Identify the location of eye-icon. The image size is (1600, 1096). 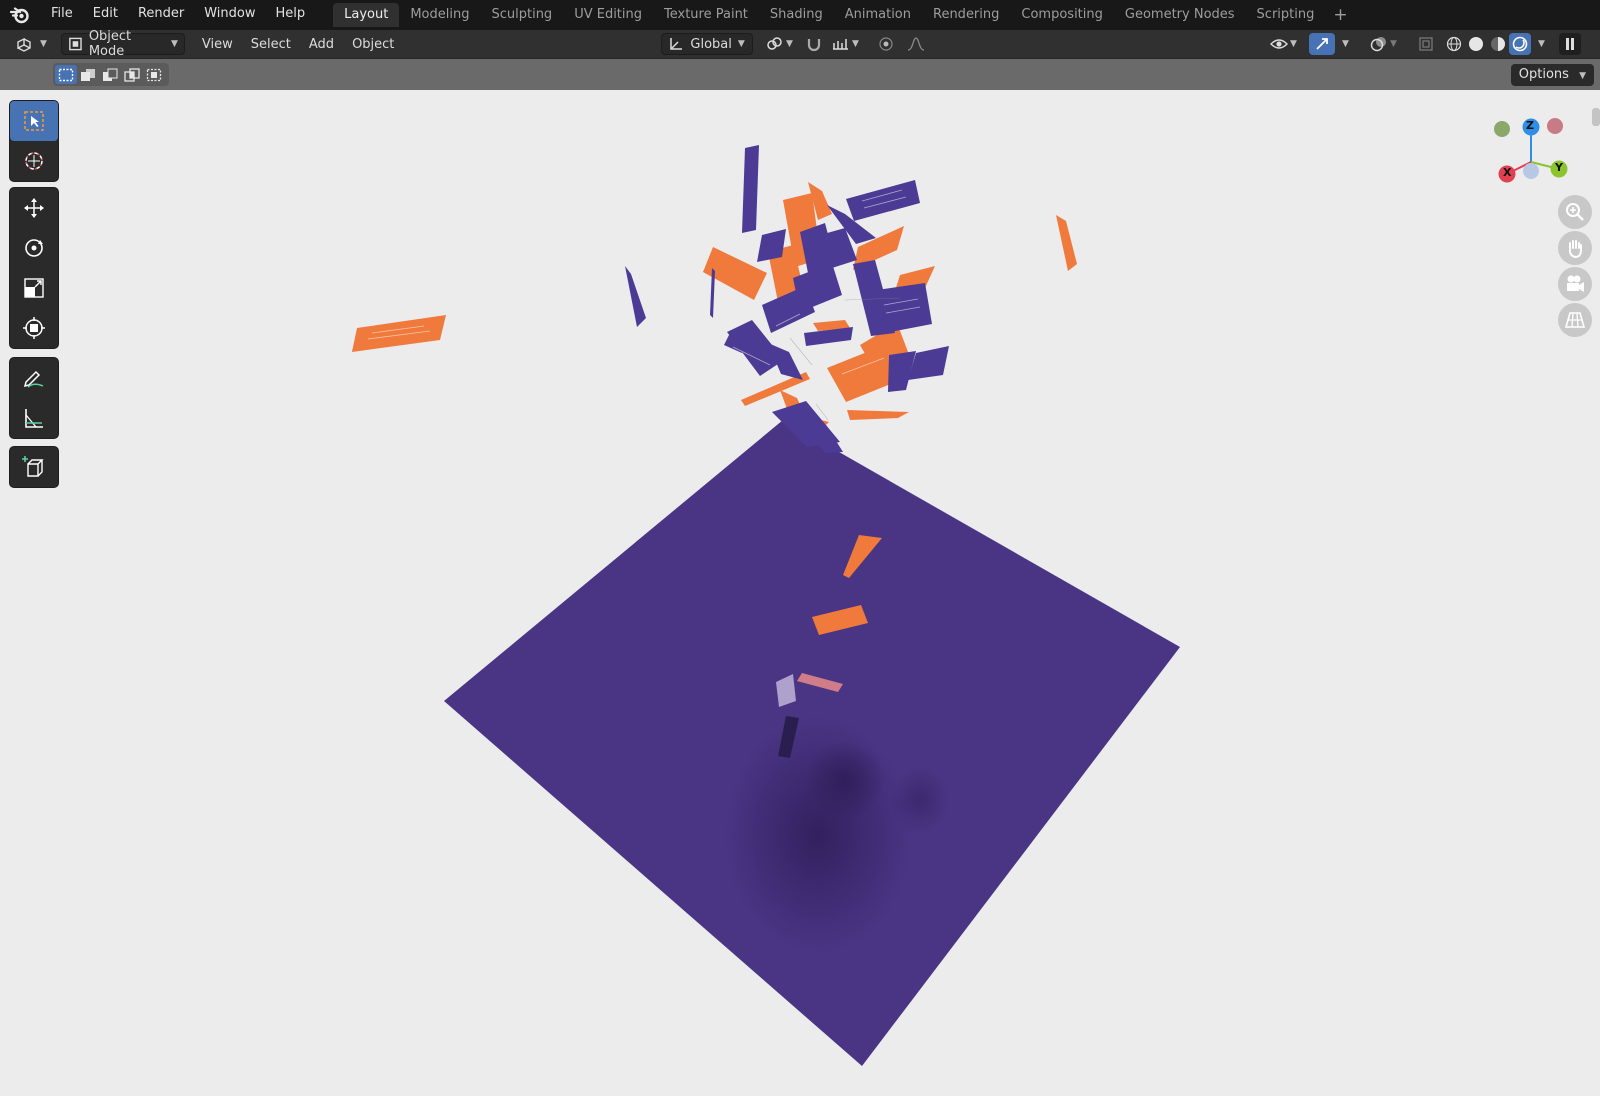
(1278, 44).